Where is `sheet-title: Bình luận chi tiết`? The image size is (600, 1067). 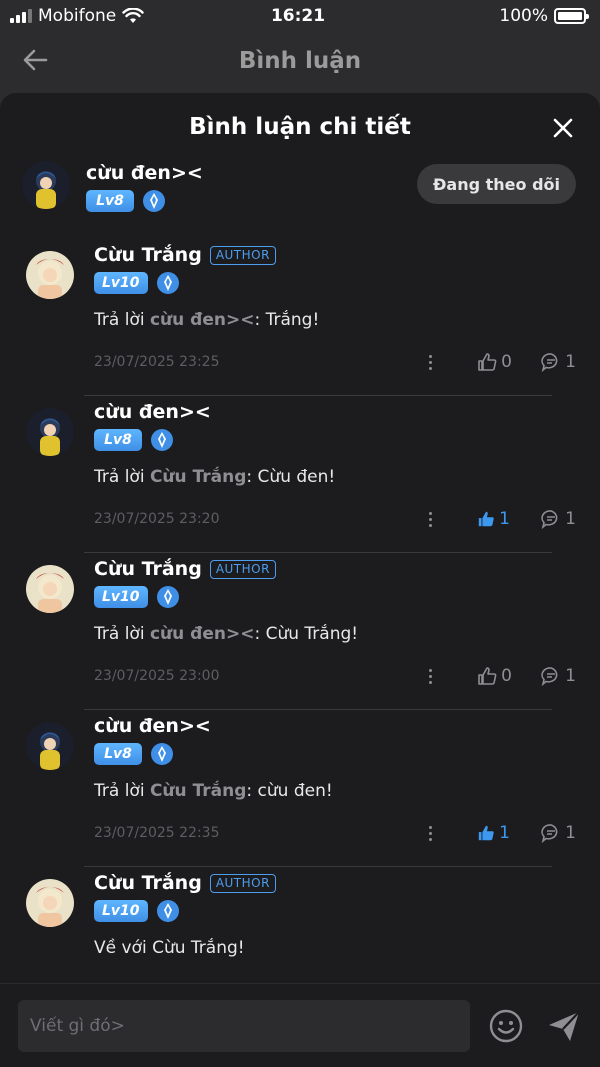
sheet-title: Bình luận chi tiết is located at coordinates (300, 127).